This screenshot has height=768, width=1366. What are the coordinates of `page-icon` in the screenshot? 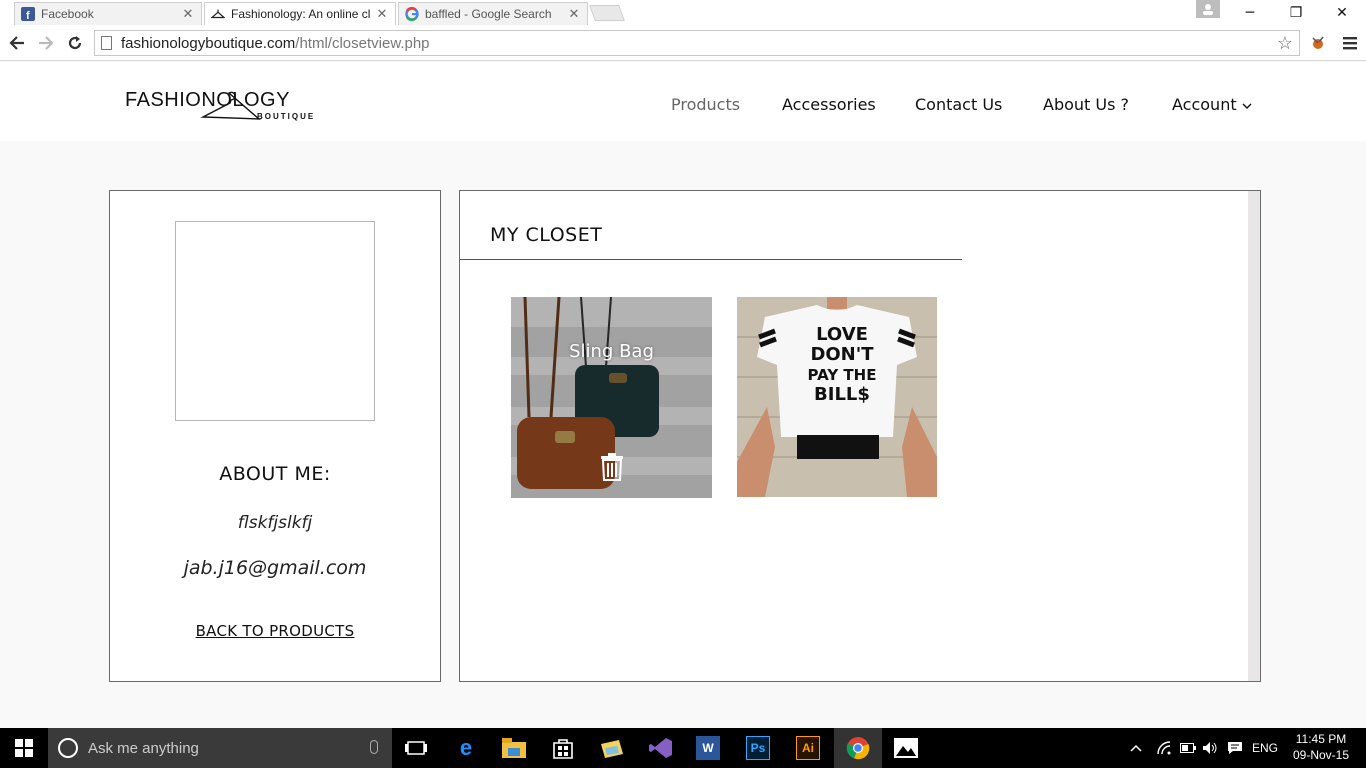 It's located at (106, 43).